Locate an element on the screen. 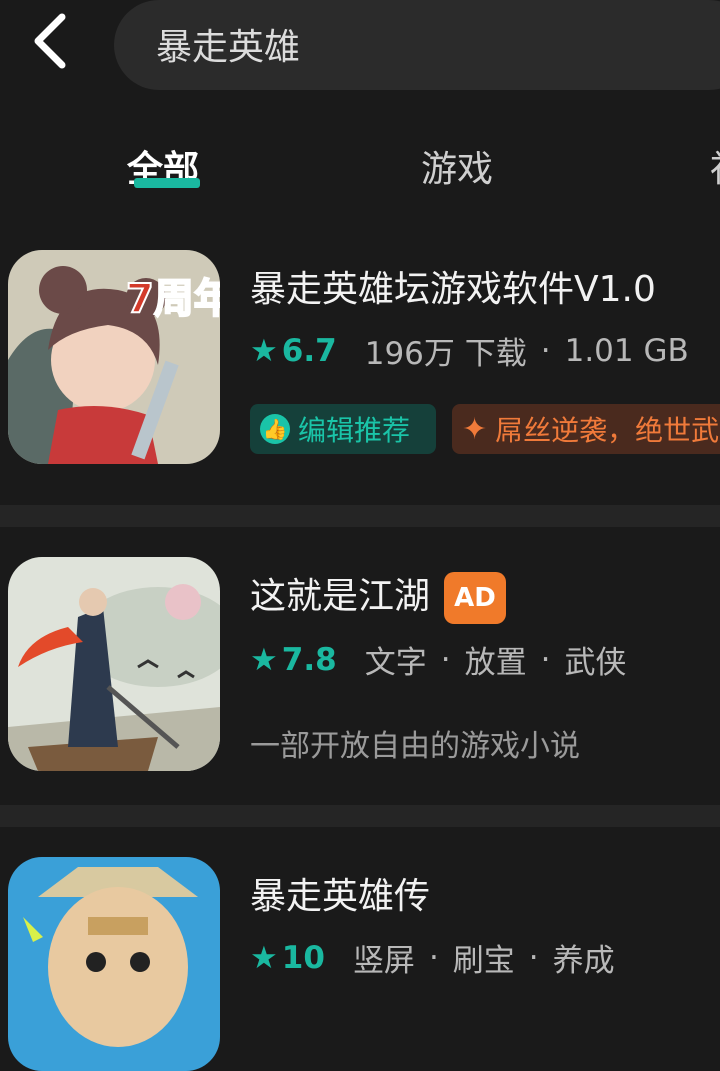  rating-value: 7.8 is located at coordinates (309, 659).